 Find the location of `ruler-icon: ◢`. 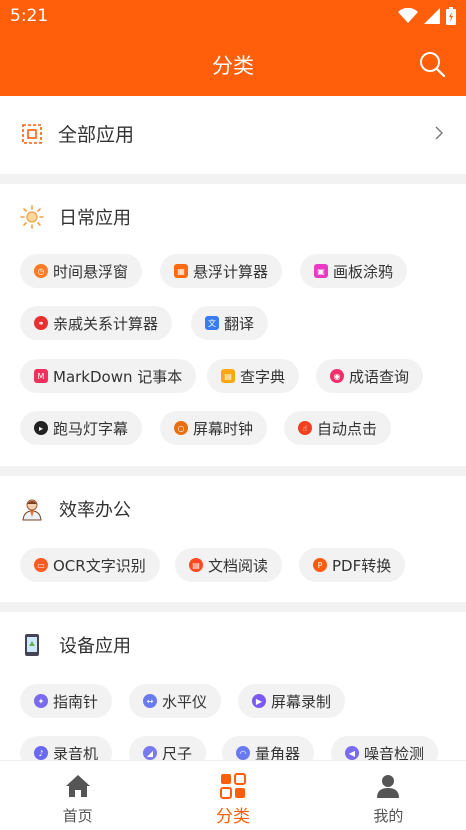

ruler-icon: ◢ is located at coordinates (150, 753).